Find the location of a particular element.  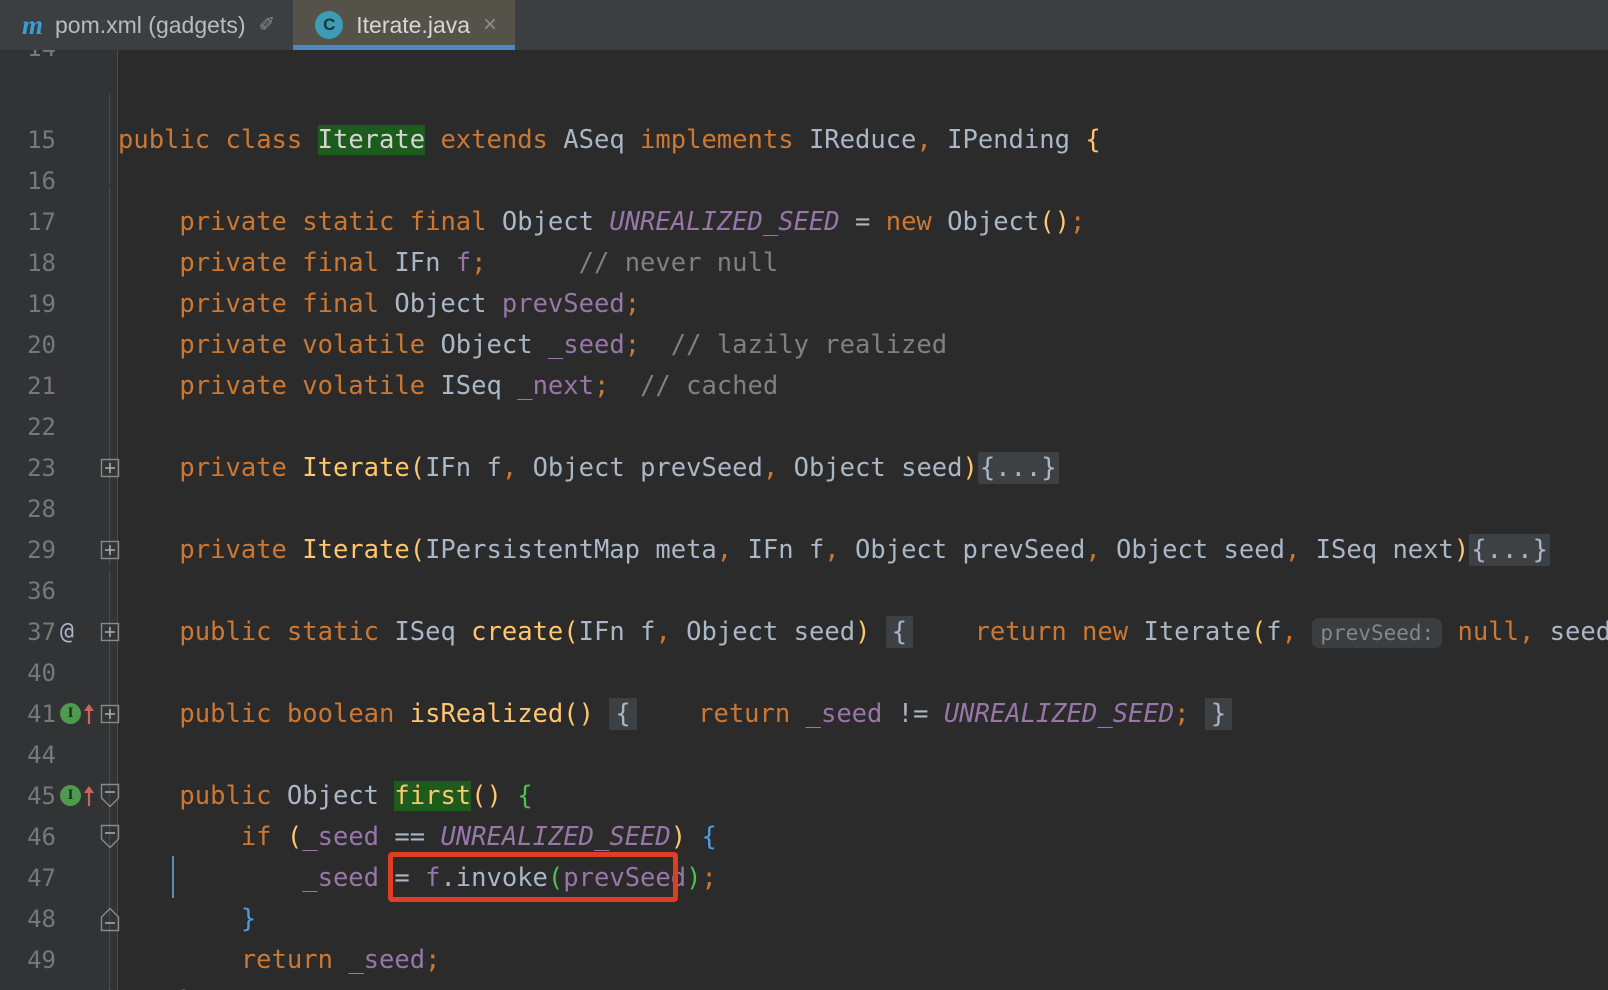

line-content-48: } is located at coordinates (187, 919).